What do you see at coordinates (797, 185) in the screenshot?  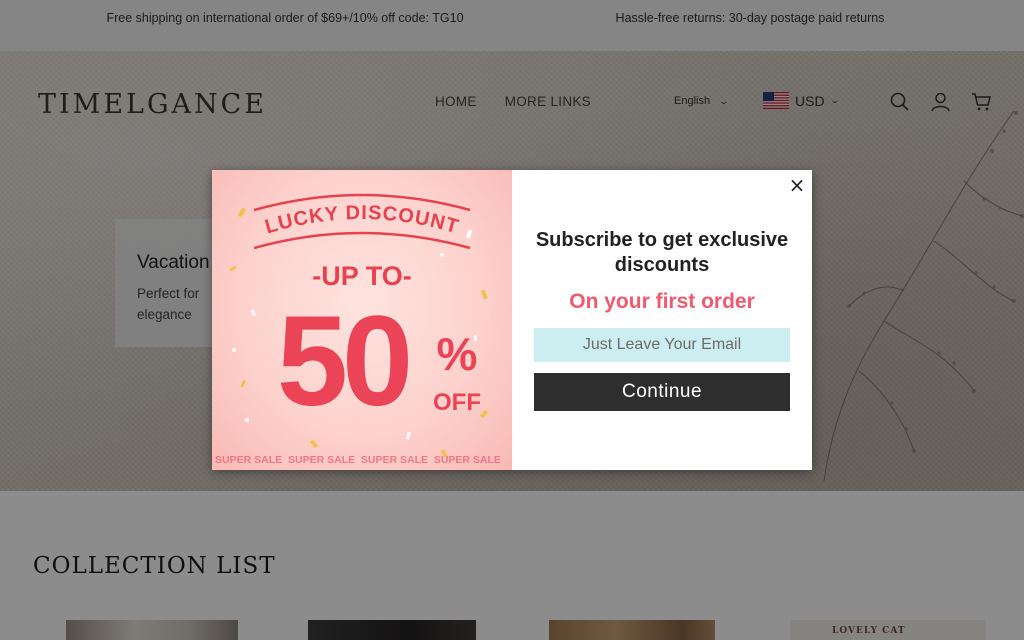 I see `close-icon: ×` at bounding box center [797, 185].